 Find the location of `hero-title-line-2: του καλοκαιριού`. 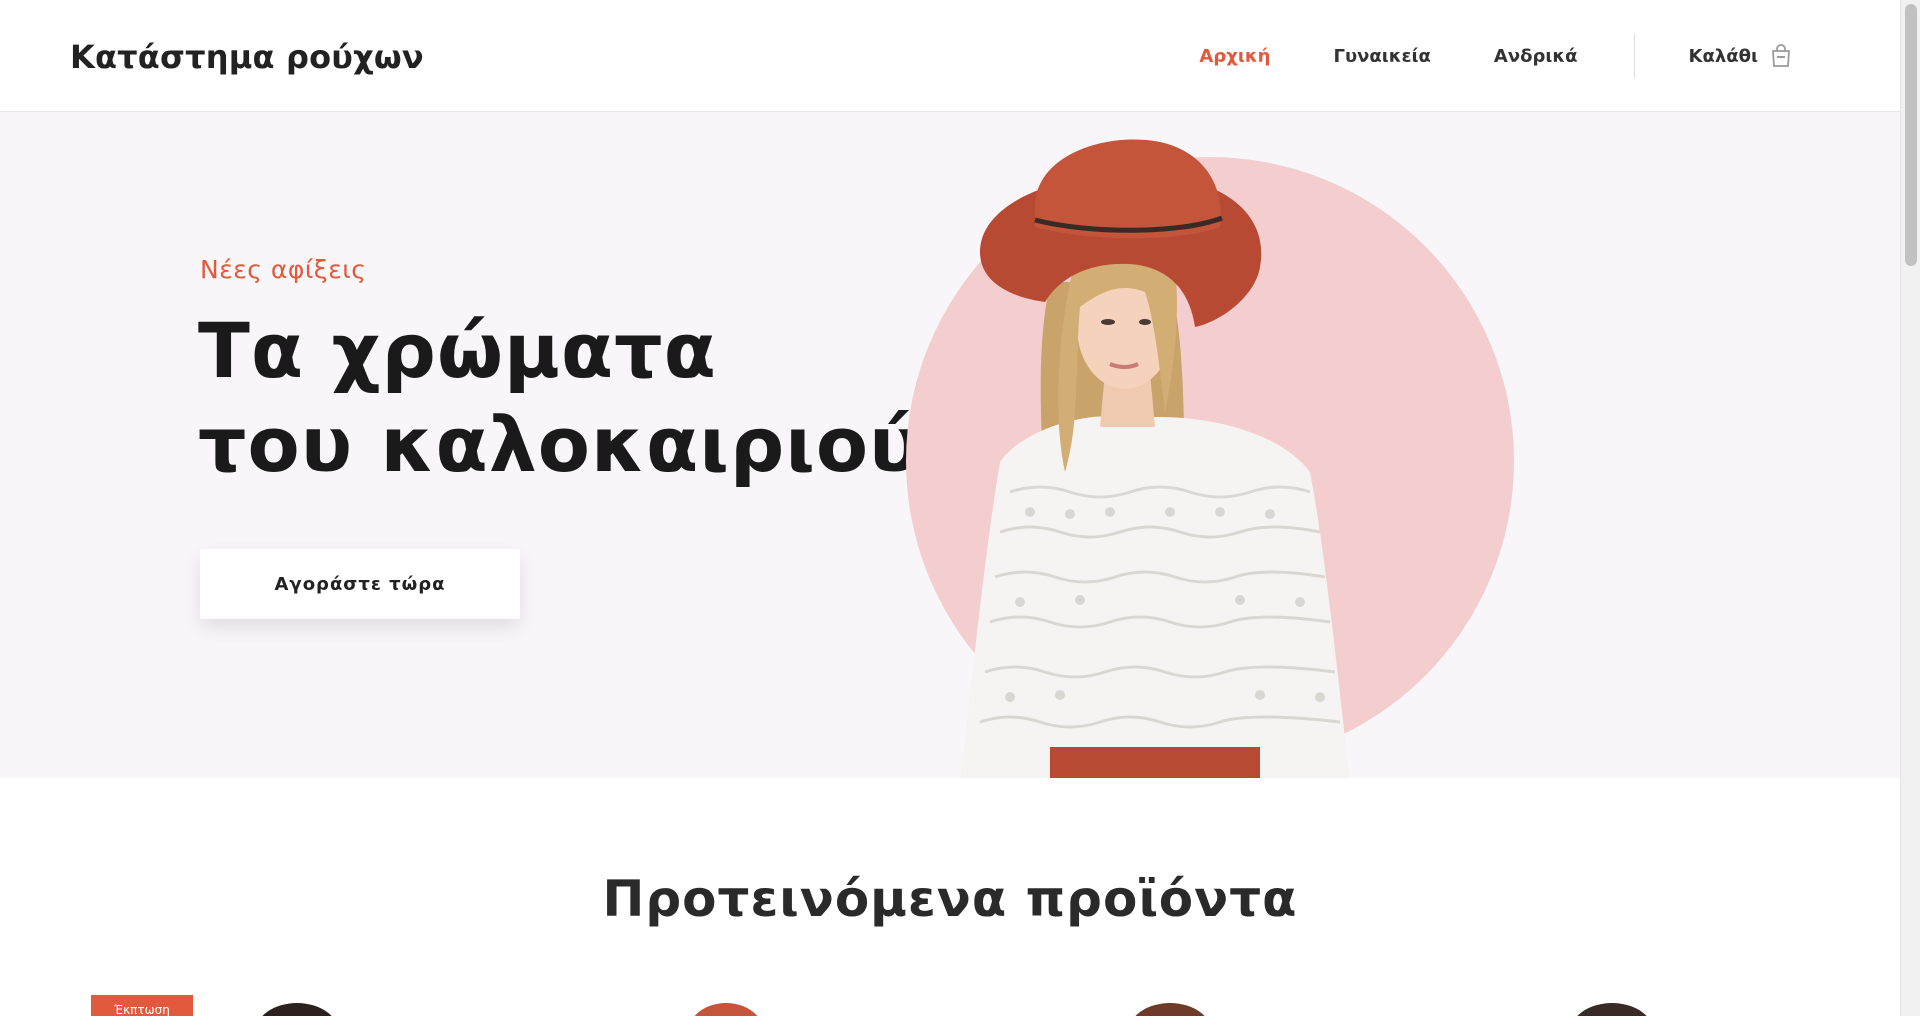

hero-title-line-2: του καλοκαιριού is located at coordinates (560, 444).